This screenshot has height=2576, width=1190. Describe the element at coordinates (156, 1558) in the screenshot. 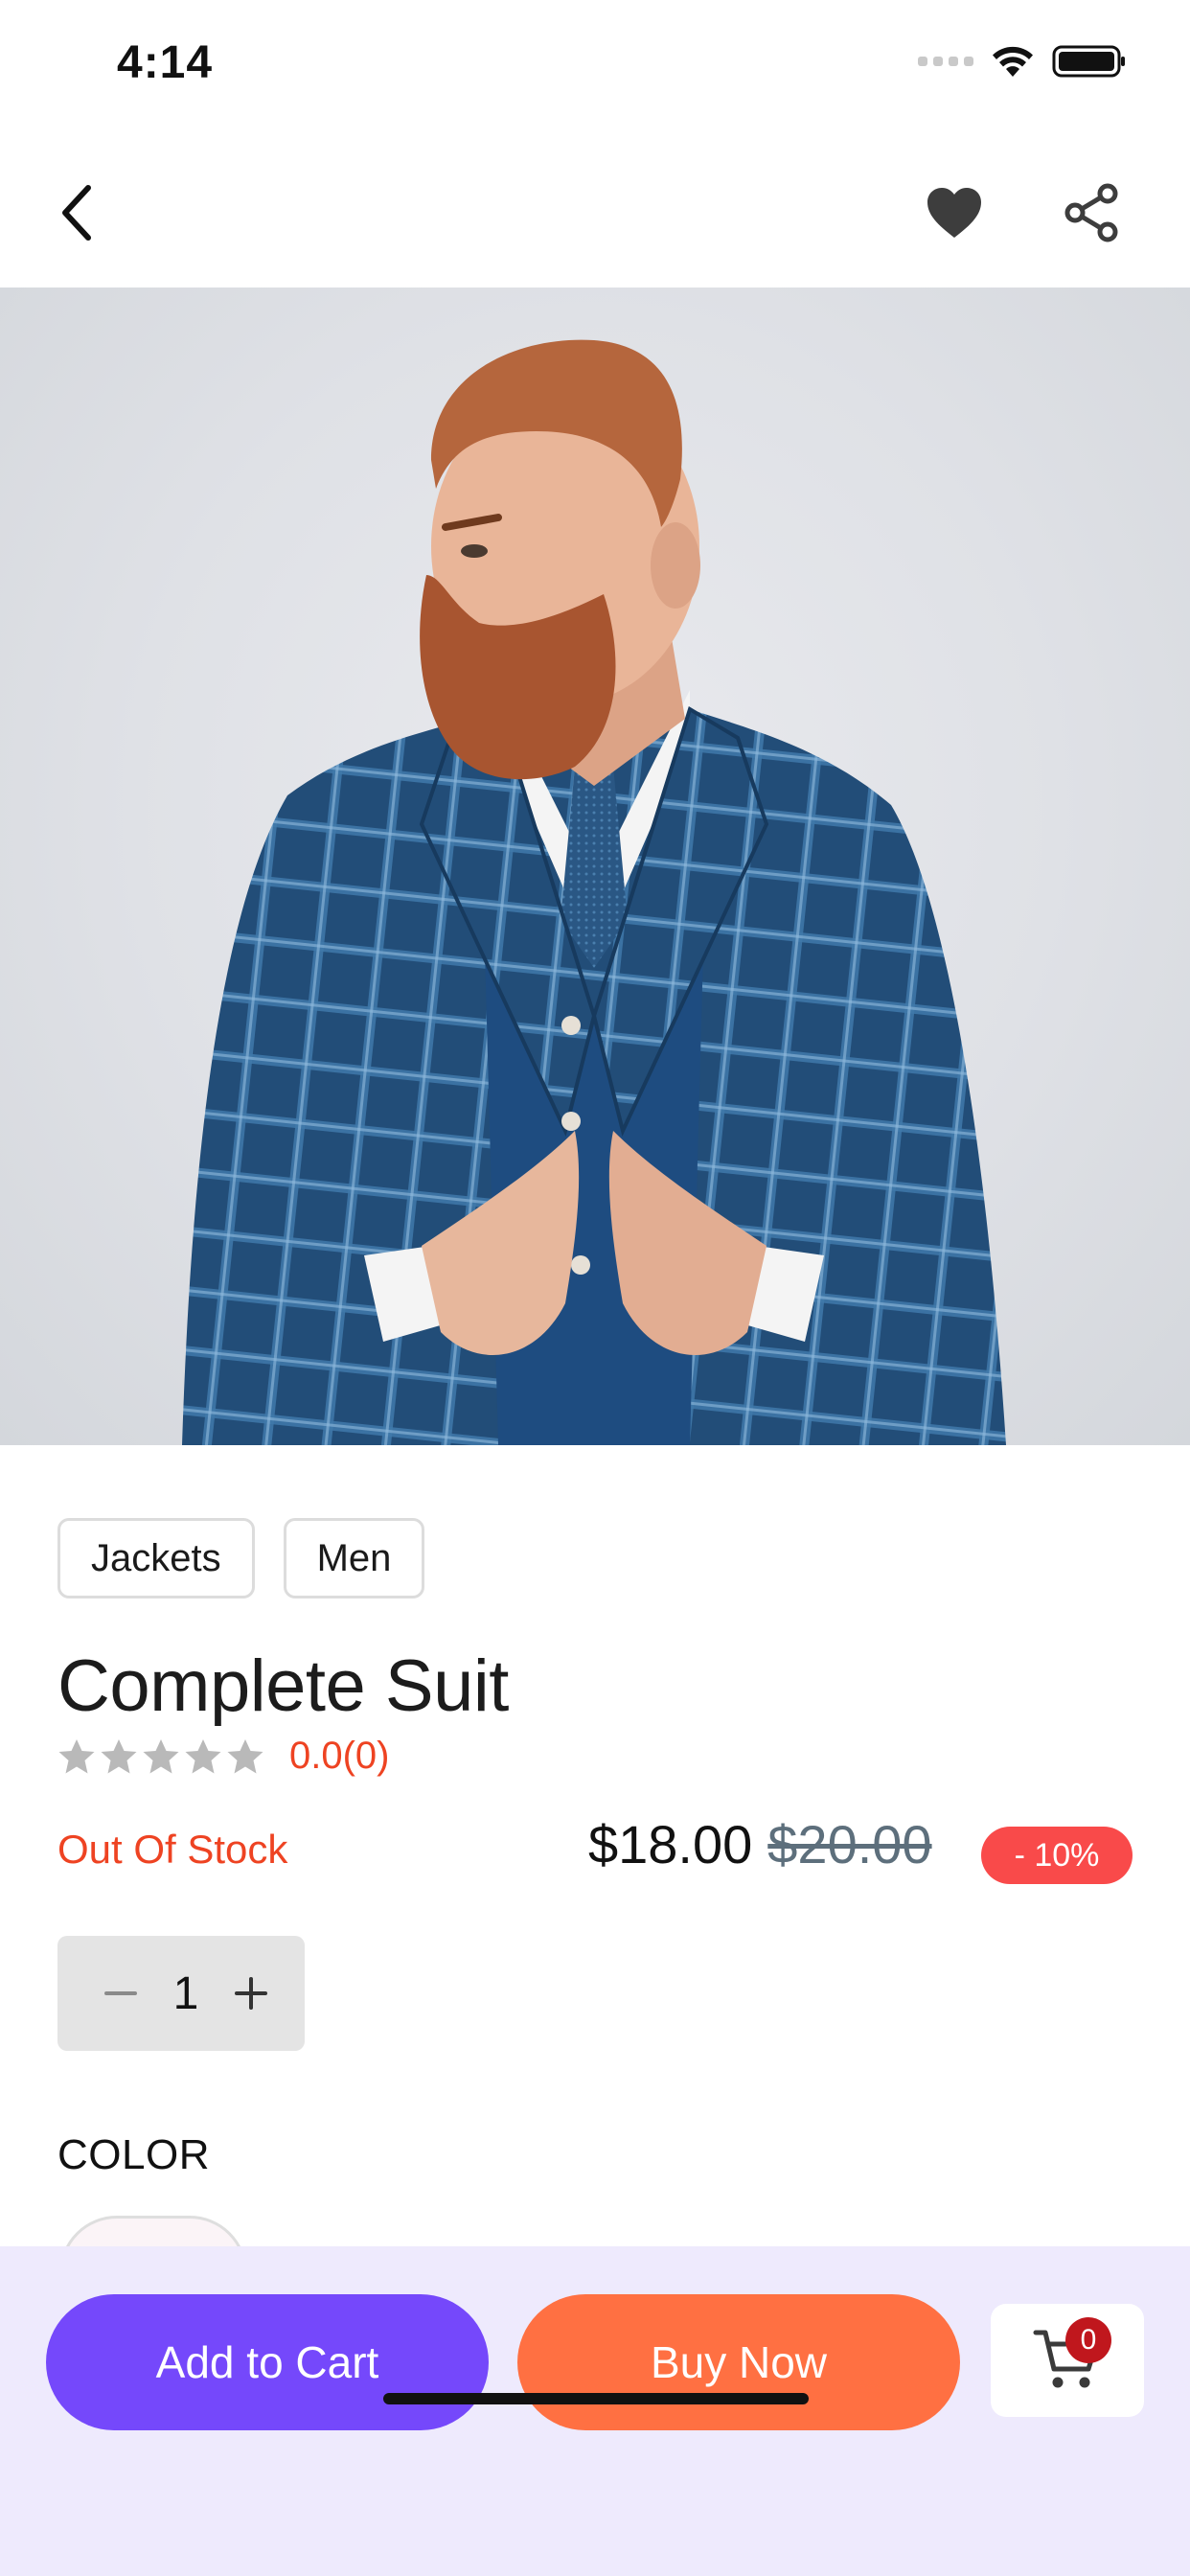

I see `tag-jackets: Jackets` at that location.